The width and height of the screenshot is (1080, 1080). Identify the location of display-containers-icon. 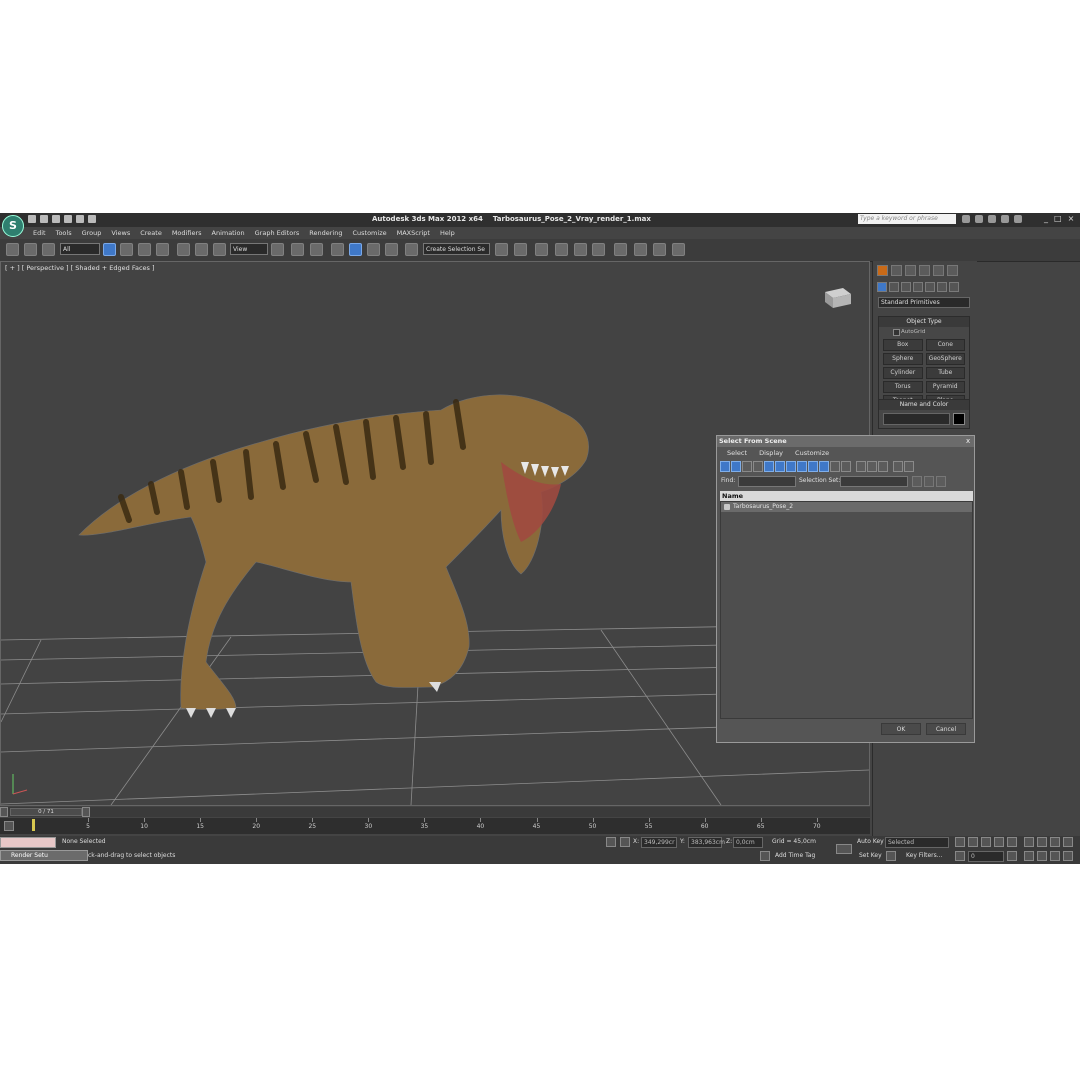
(824, 466).